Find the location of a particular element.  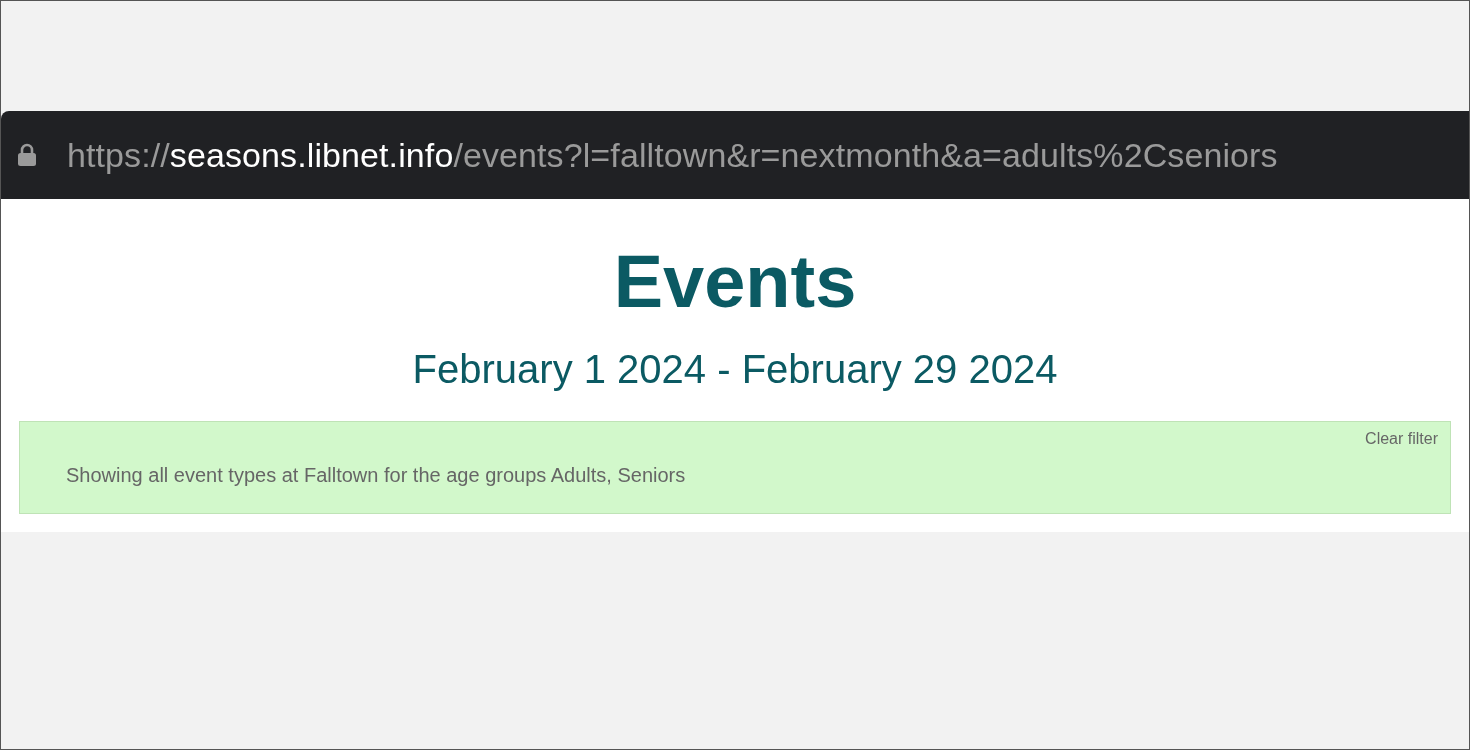

clear-filter-link: Clear filter is located at coordinates (1401, 439).